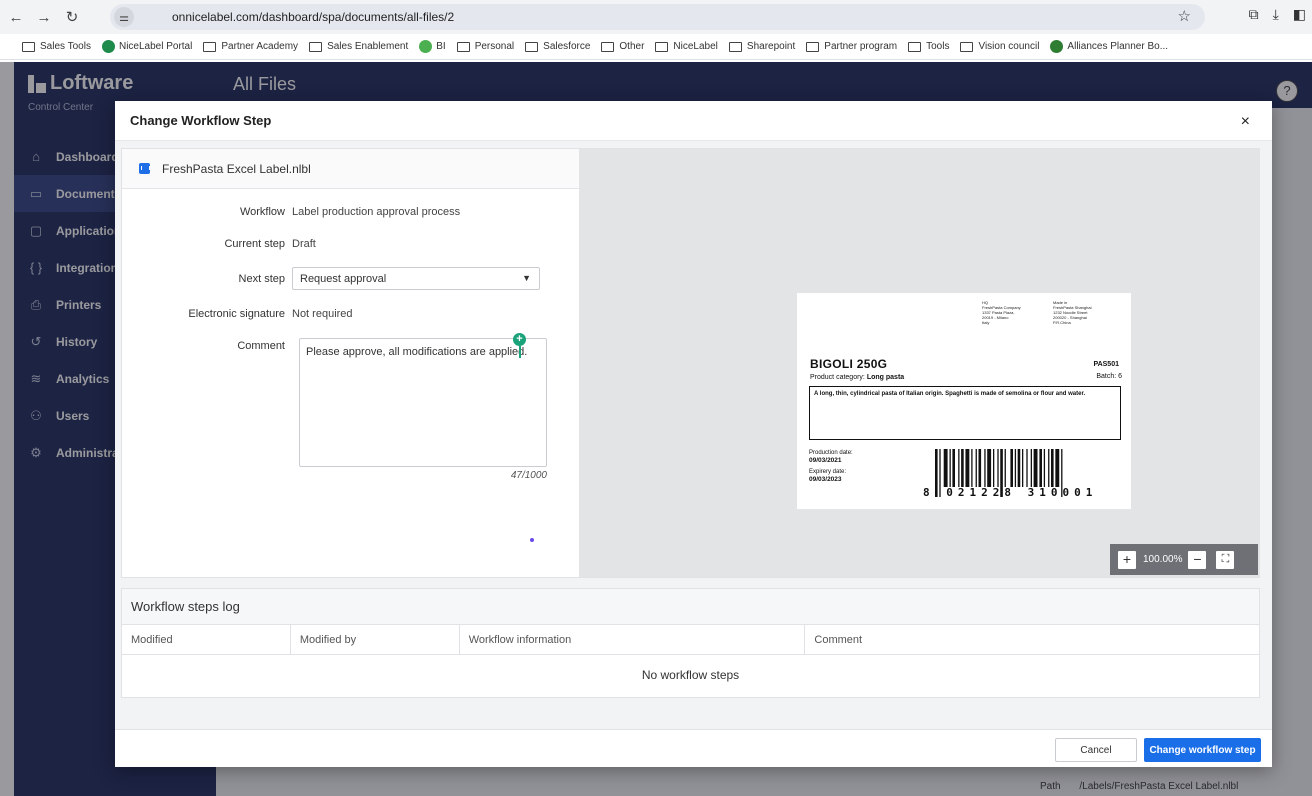  I want to click on log-column-header: Modified, so click(206, 639).